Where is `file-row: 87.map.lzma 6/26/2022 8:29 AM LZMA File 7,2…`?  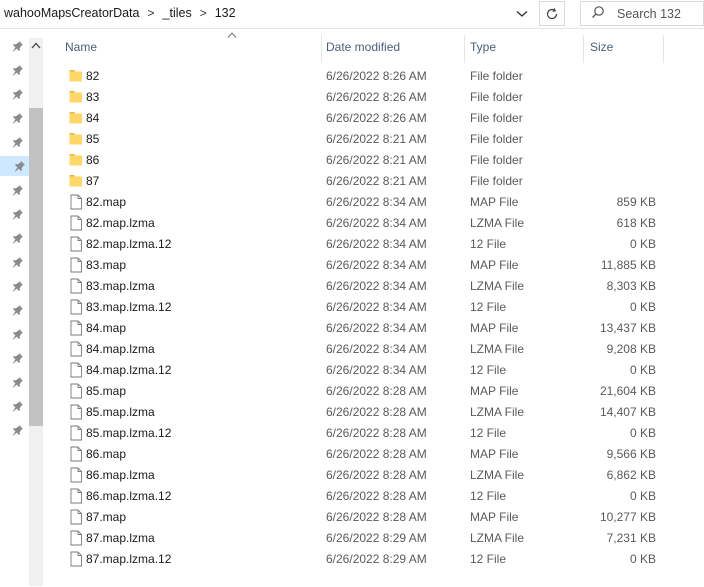 file-row: 87.map.lzma 6/26/2022 8:29 AM LZMA File 7,2… is located at coordinates (374, 538).